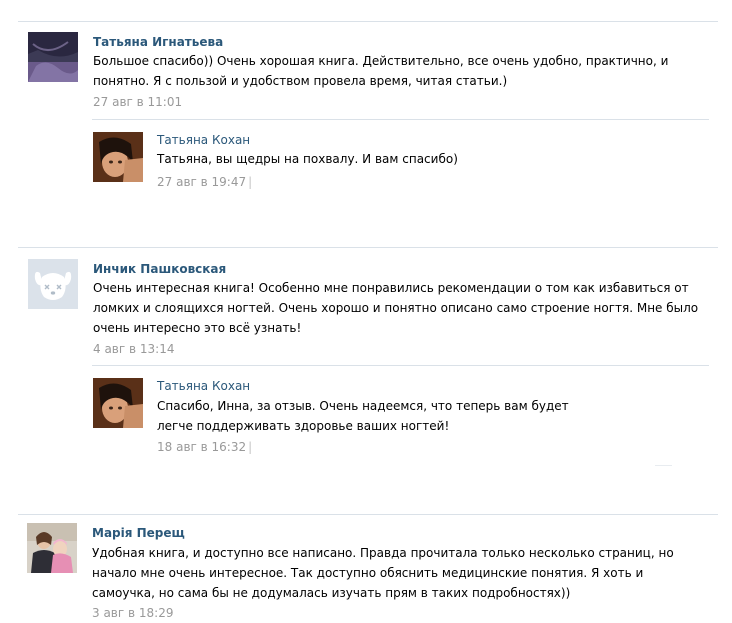  I want to click on comment-date: 27 авг в 11:01, so click(137, 102).